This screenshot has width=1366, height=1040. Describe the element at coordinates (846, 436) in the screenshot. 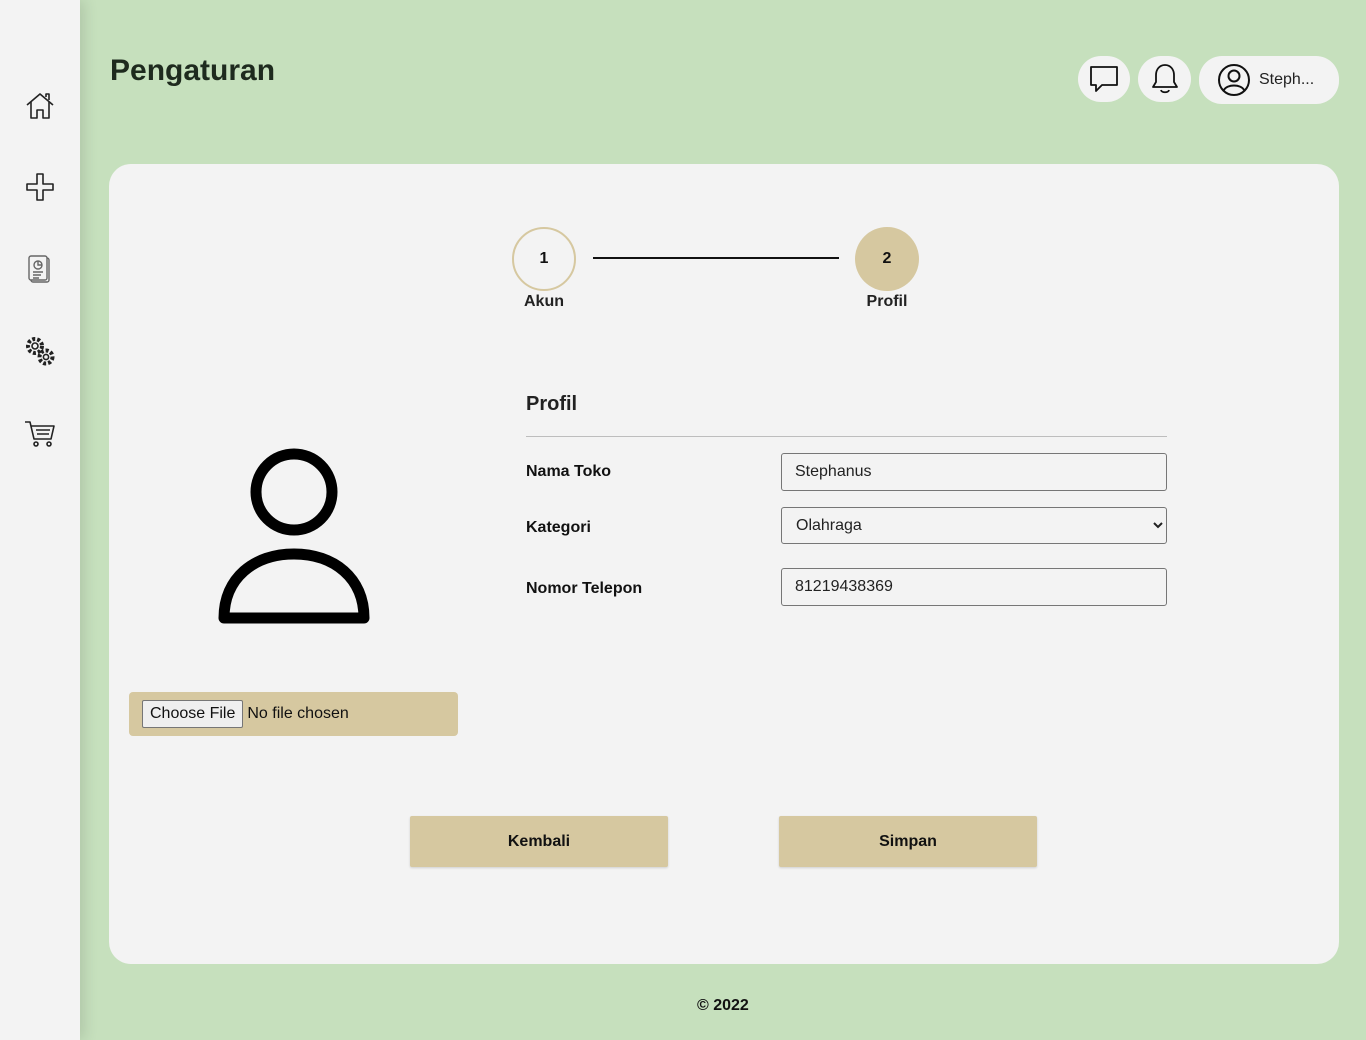

I see `section-divider` at that location.